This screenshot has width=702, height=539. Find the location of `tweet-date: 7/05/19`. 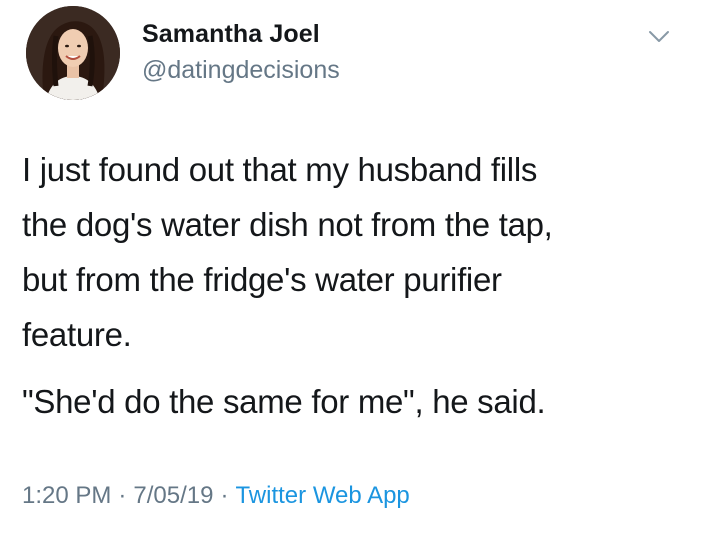

tweet-date: 7/05/19 is located at coordinates (173, 495).